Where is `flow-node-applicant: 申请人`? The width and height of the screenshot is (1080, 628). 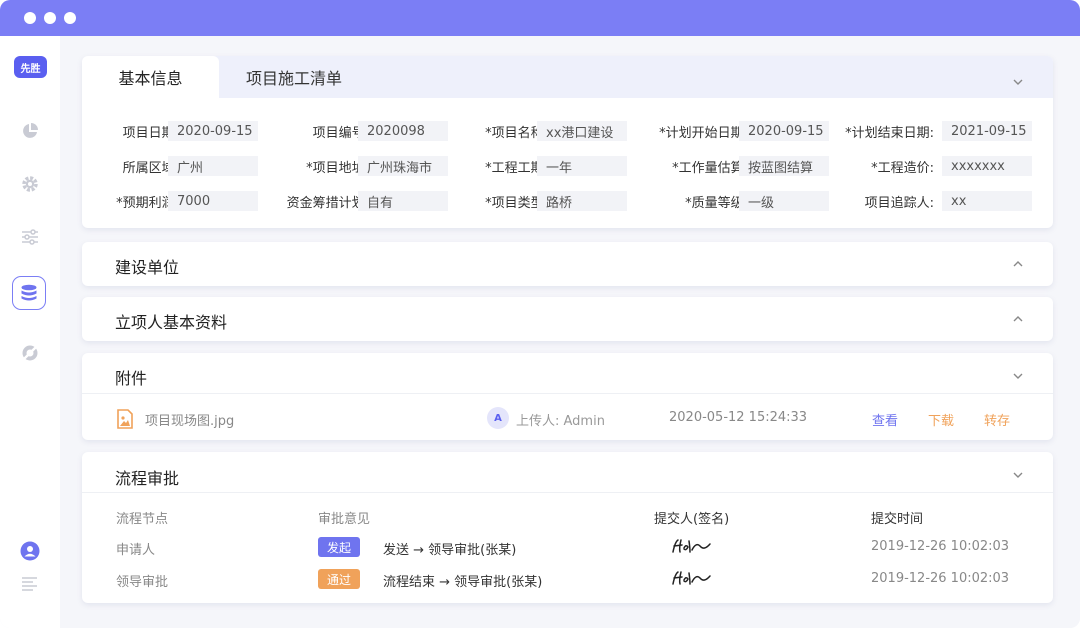
flow-node-applicant: 申请人 is located at coordinates (136, 550).